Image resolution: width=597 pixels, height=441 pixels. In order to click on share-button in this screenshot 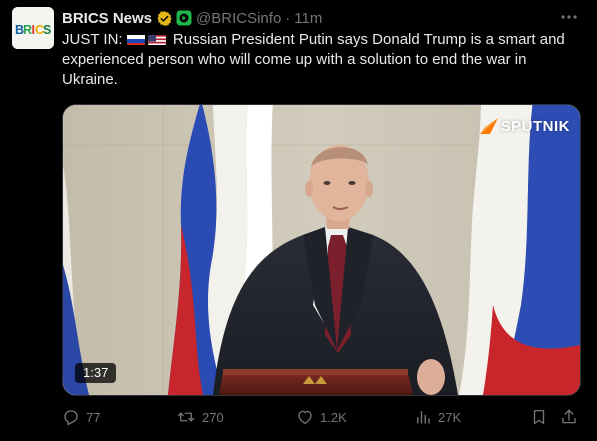, I will do `click(572, 417)`.